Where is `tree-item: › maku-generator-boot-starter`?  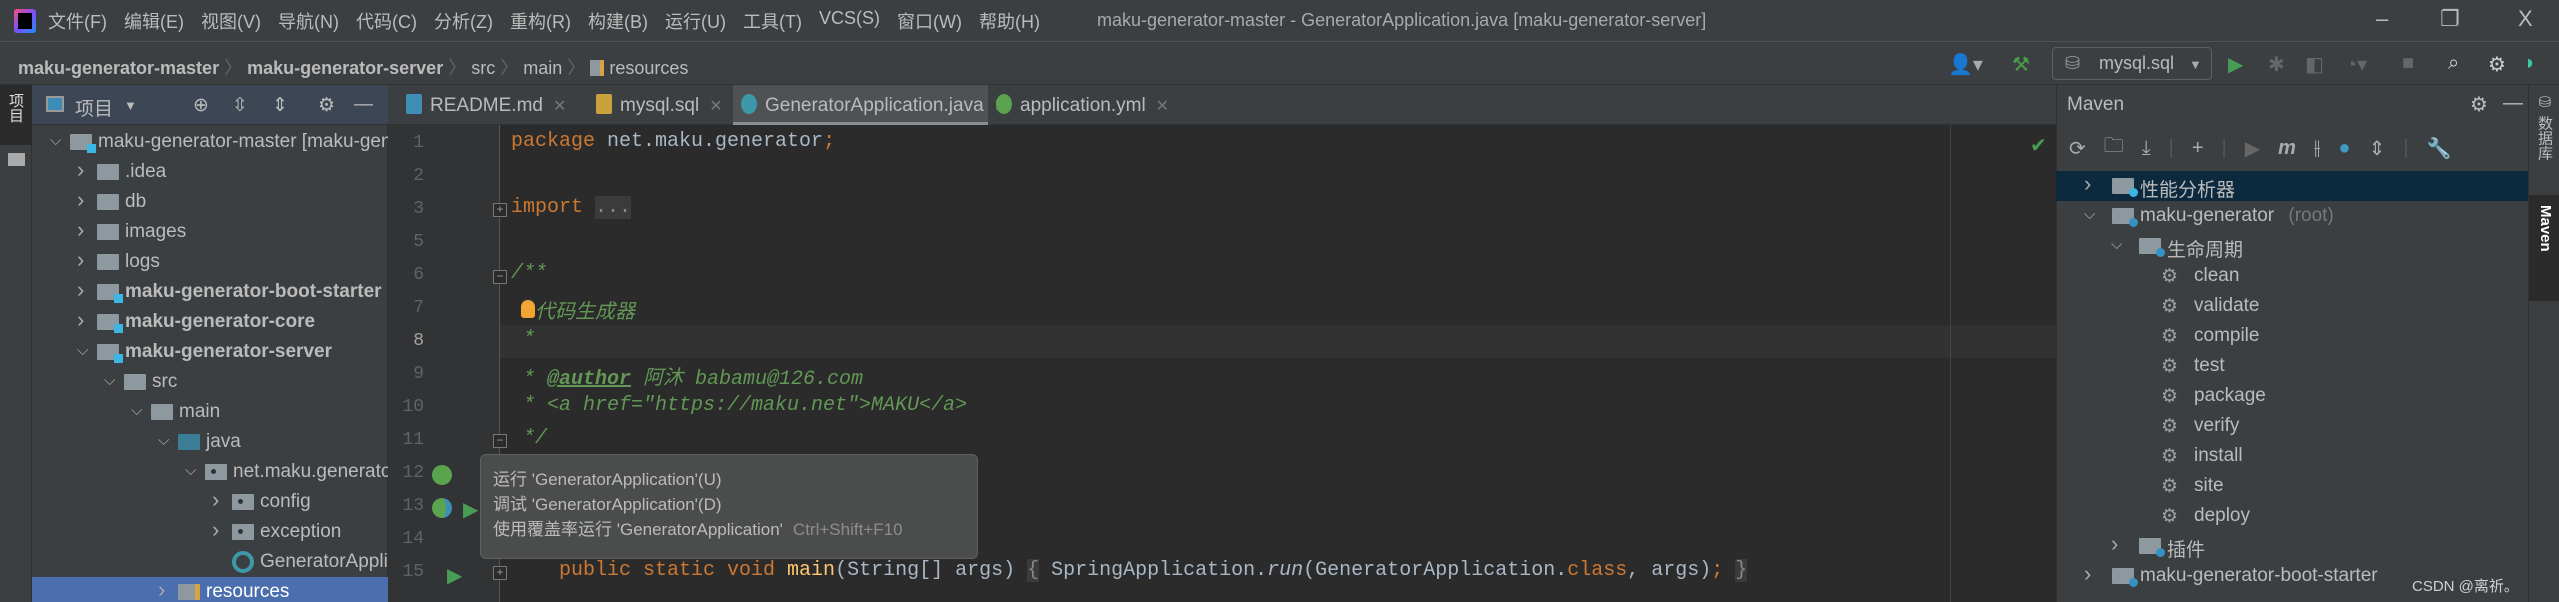
tree-item: › maku-generator-boot-starter is located at coordinates (210, 292).